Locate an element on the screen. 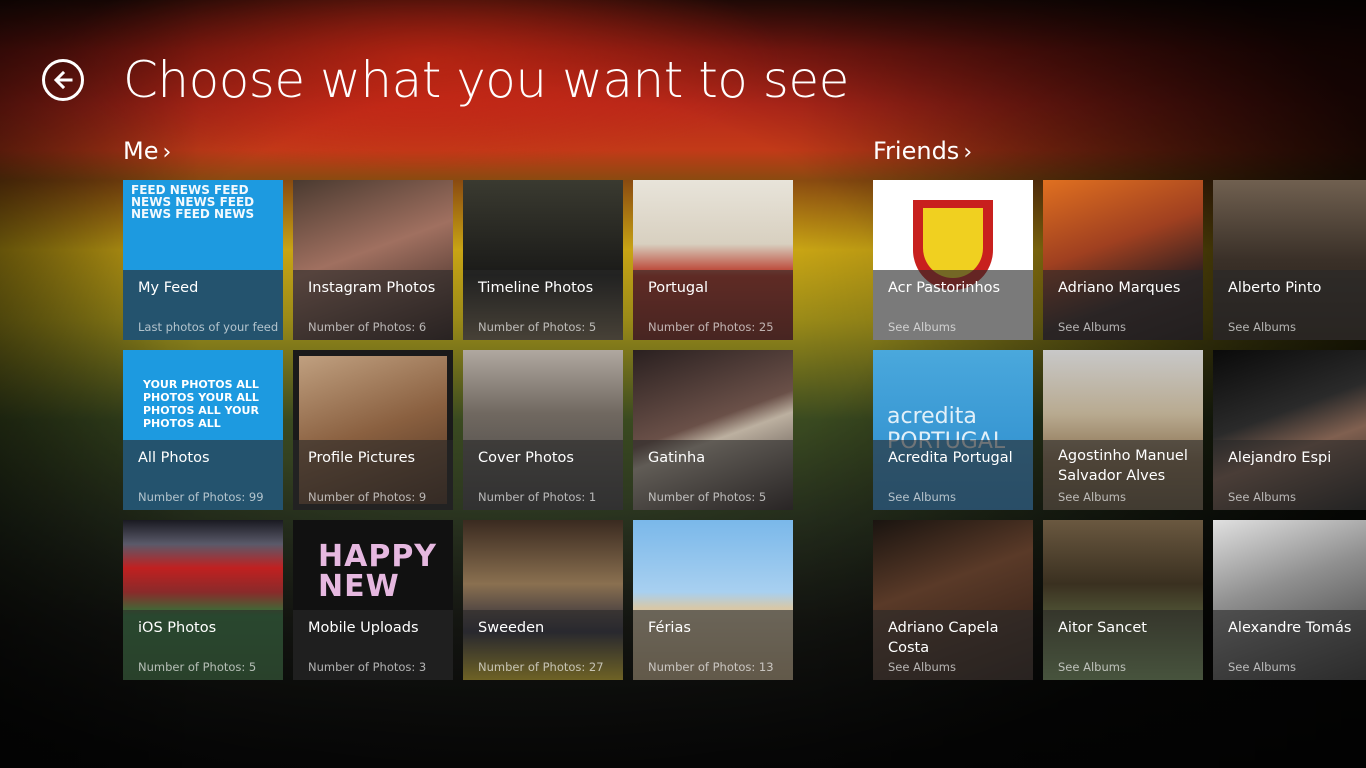 Image resolution: width=1366 pixels, height=768 pixels. friend-tile-adriano-marques: Adriano Marques See Albums is located at coordinates (1123, 260).